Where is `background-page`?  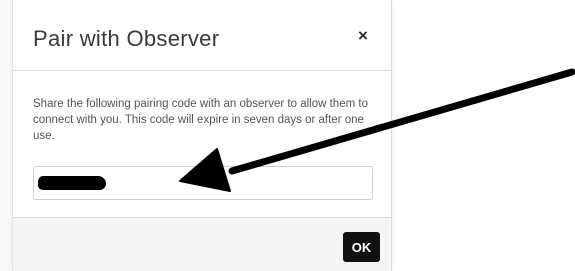
background-page is located at coordinates (6, 135).